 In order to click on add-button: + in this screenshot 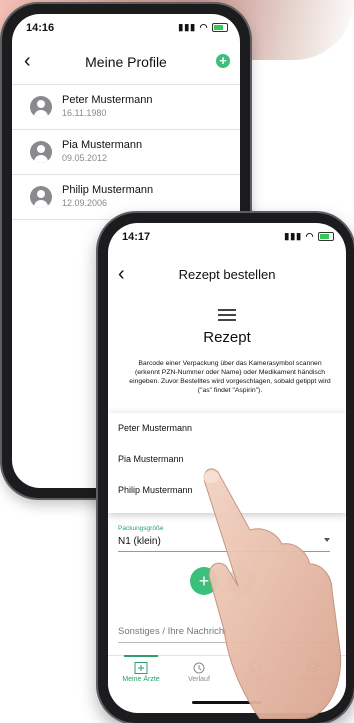, I will do `click(204, 581)`.